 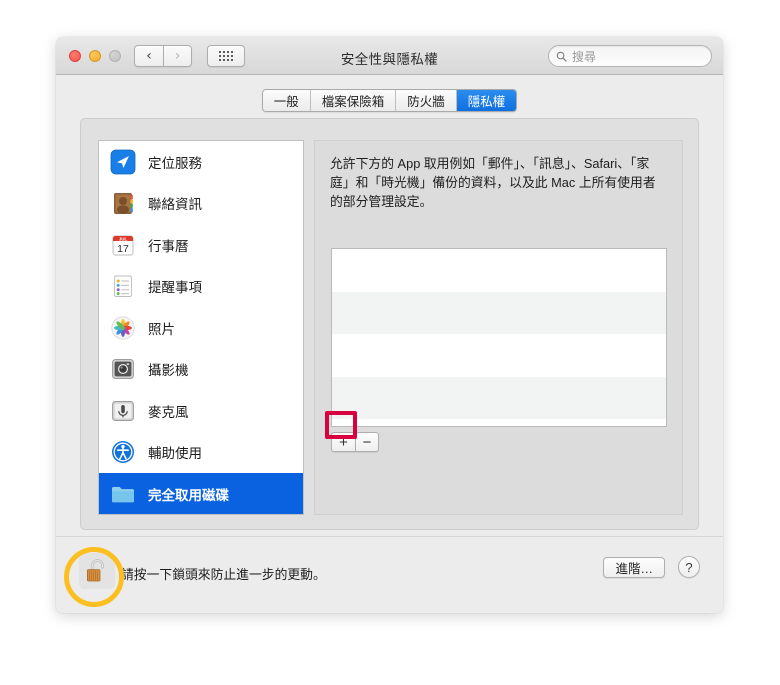 What do you see at coordinates (175, 454) in the screenshot?
I see `sidebar-item-label: 輔助使用` at bounding box center [175, 454].